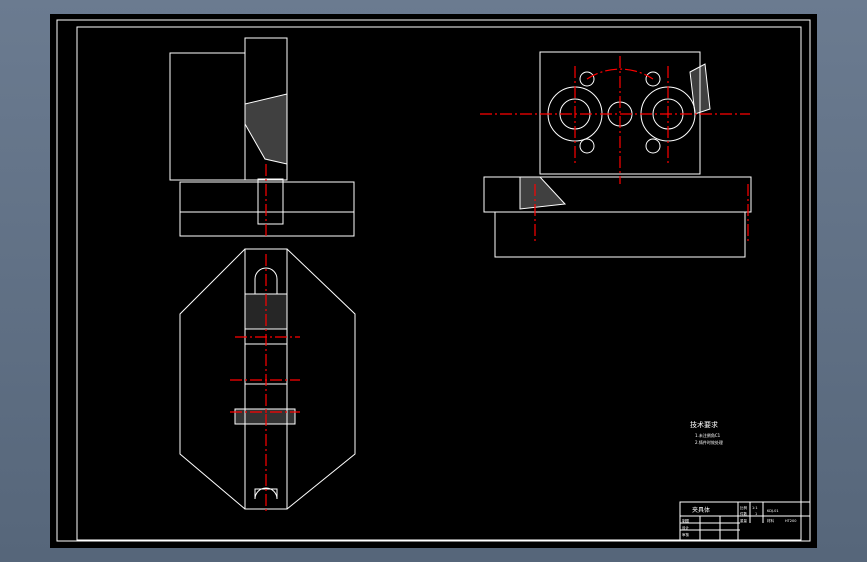  Describe the element at coordinates (686, 527) in the screenshot. I see `design-label: 设计` at that location.